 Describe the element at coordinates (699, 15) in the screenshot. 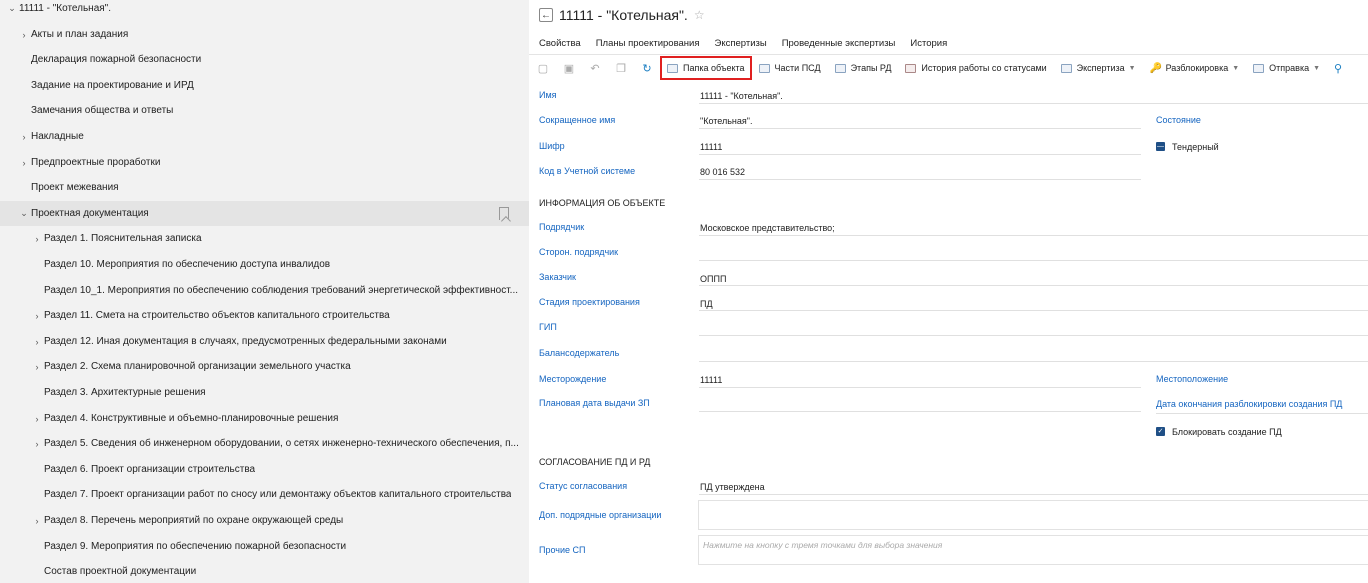

I see `star-icon: ☆` at that location.